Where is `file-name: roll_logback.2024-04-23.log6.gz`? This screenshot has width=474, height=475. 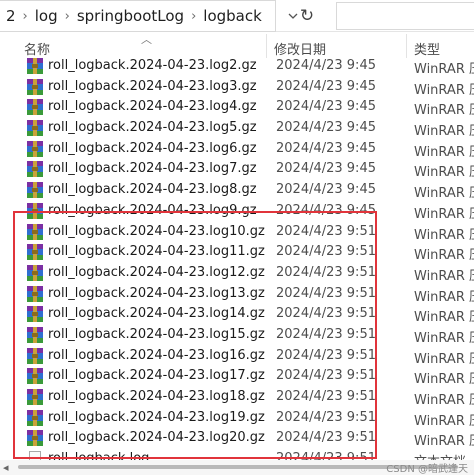
file-name: roll_logback.2024-04-23.log6.gz is located at coordinates (152, 148).